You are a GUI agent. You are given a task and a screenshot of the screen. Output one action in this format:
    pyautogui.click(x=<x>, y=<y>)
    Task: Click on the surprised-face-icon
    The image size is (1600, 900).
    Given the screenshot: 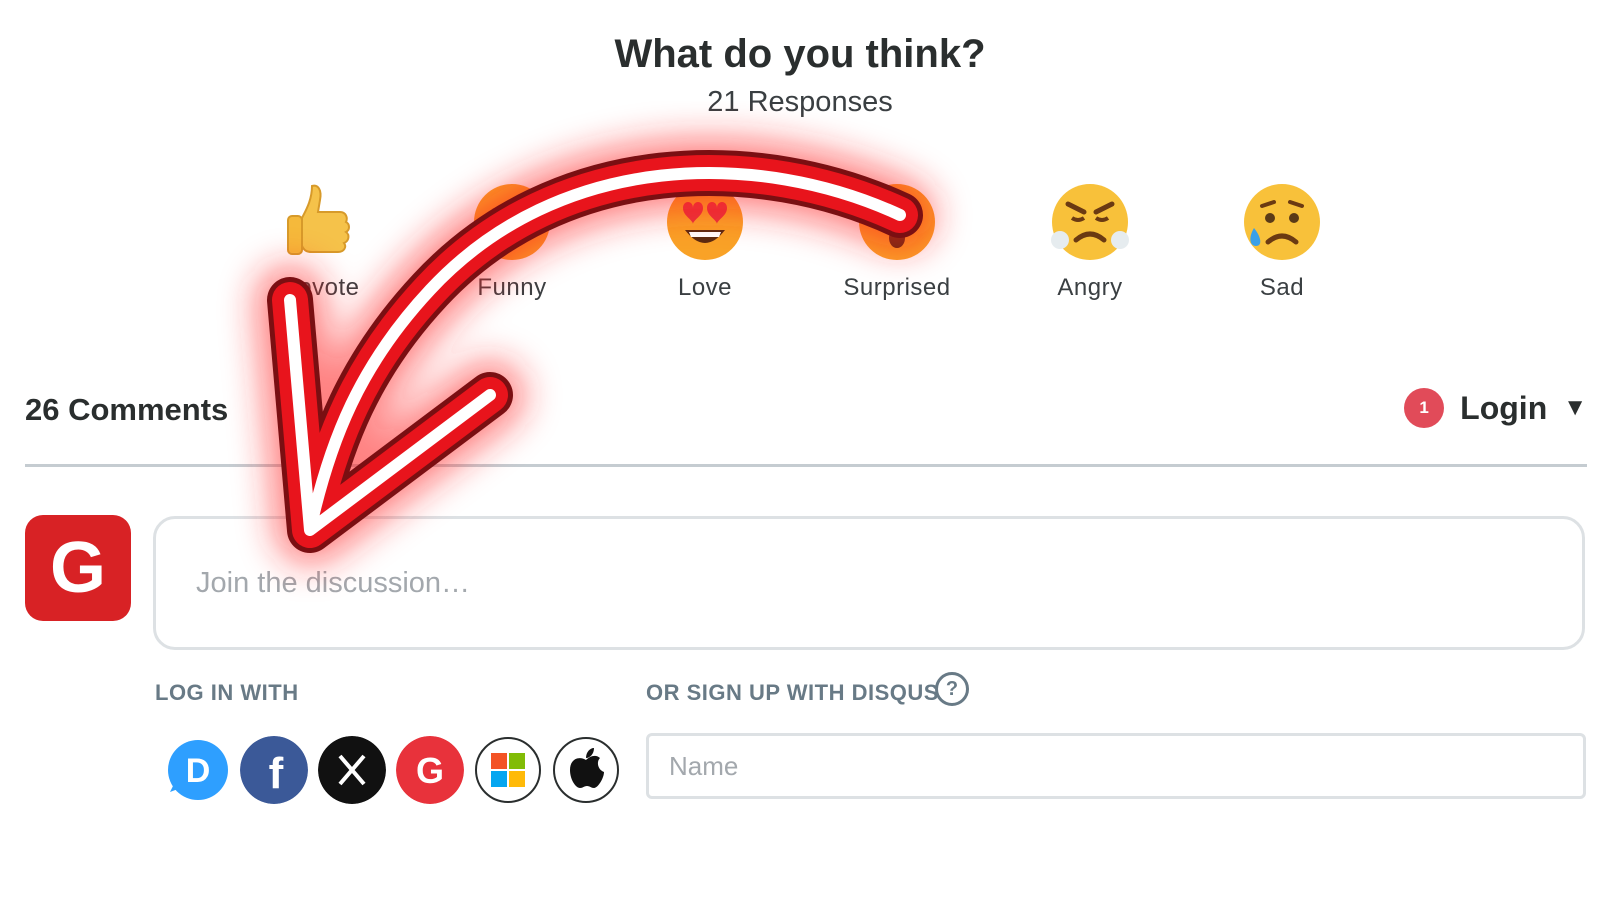 What is the action you would take?
    pyautogui.click(x=897, y=222)
    